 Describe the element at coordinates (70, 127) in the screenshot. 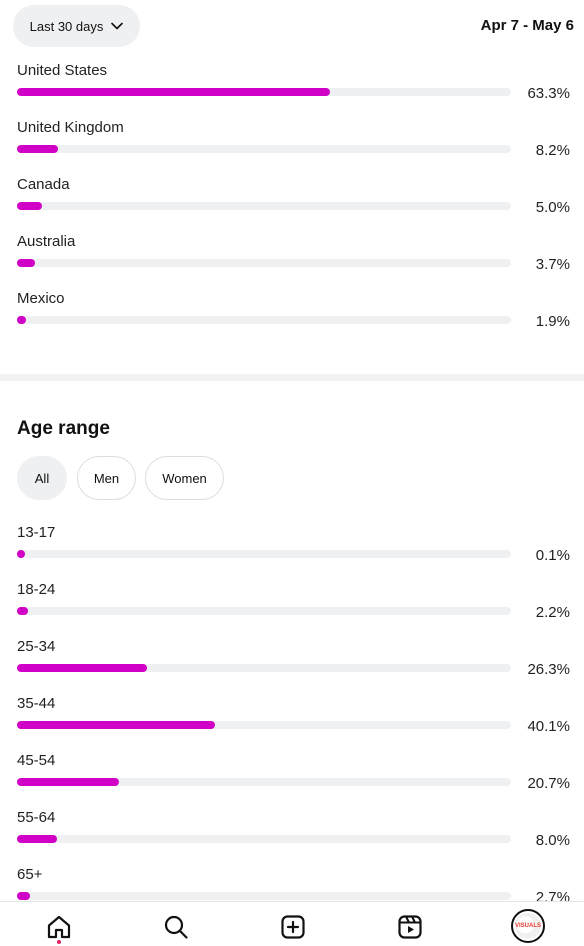

I see `country-label: United Kingdom` at that location.